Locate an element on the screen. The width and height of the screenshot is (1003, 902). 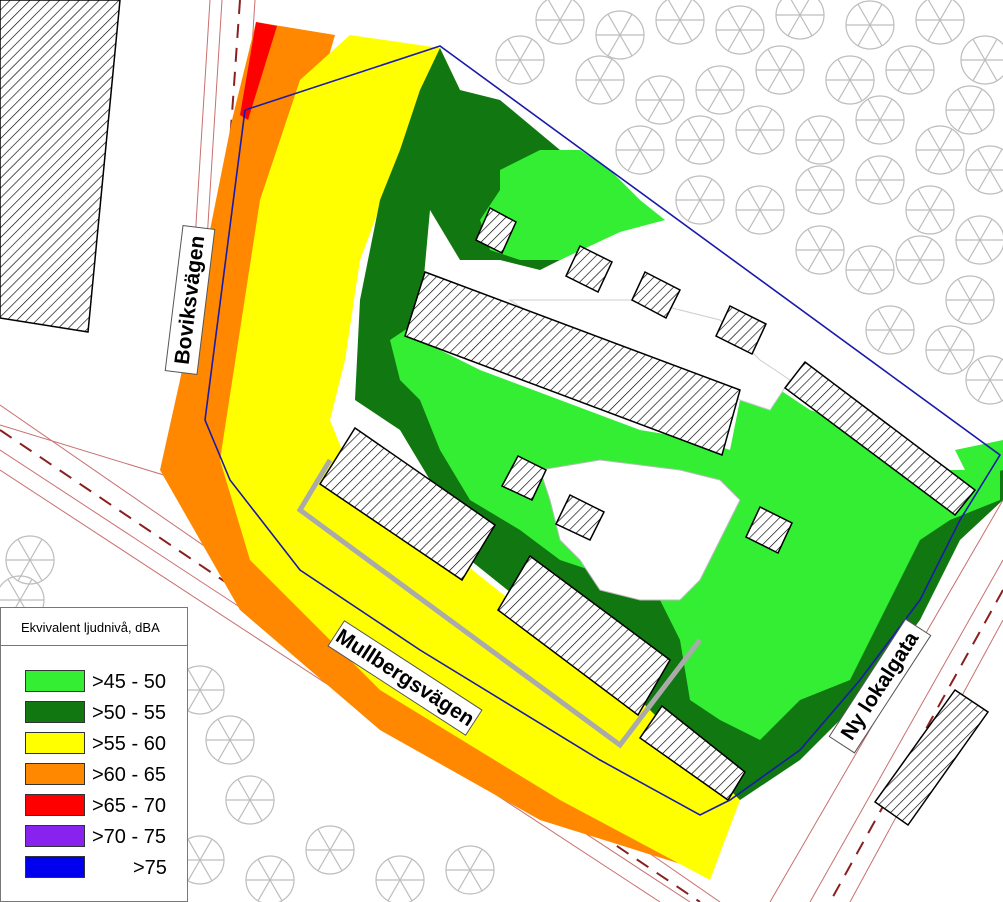
legend-item: >55 - 60 is located at coordinates (105, 744).